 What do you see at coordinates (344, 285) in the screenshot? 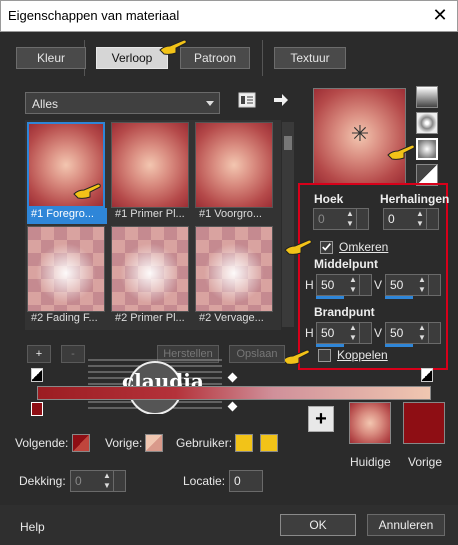
I see `midpoint-h-spinner: 50 ▲ ▼` at bounding box center [344, 285].